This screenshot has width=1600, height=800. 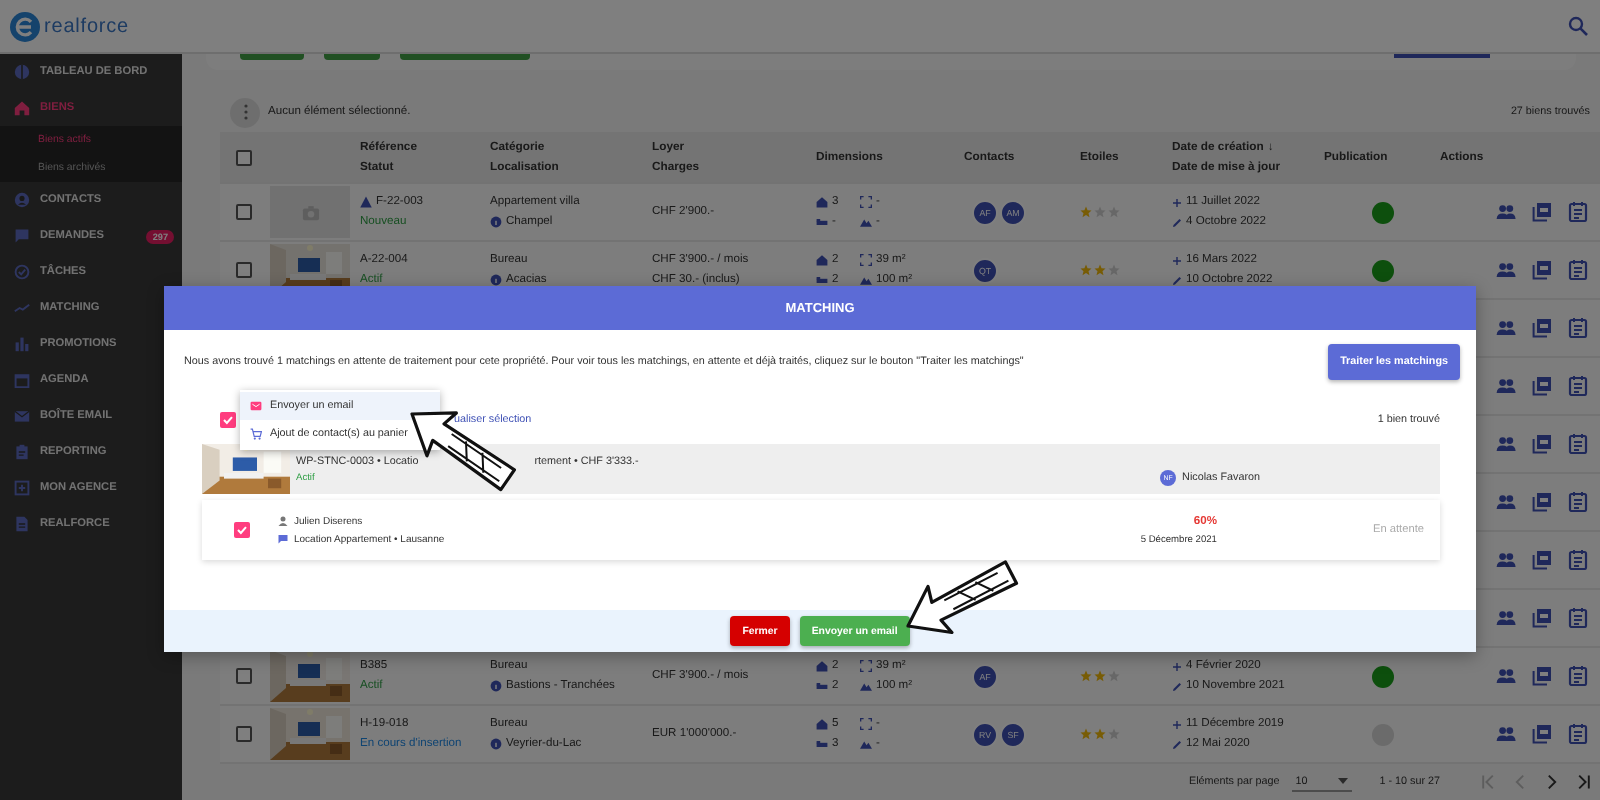 I want to click on bar-chart-icon, so click(x=22, y=344).